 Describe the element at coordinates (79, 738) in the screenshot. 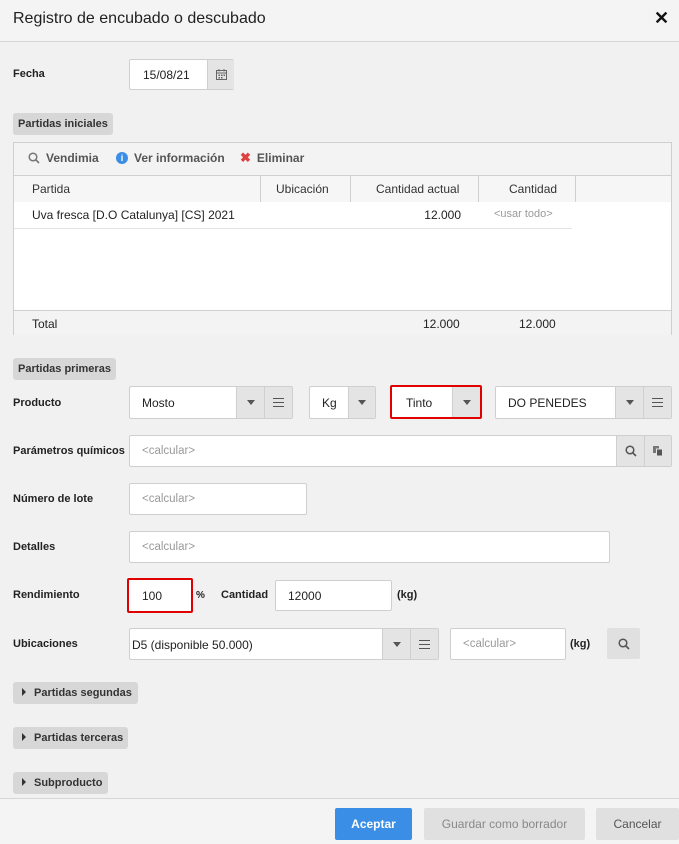

I see `section-partidas-terceras-label: Partidas terceras` at that location.